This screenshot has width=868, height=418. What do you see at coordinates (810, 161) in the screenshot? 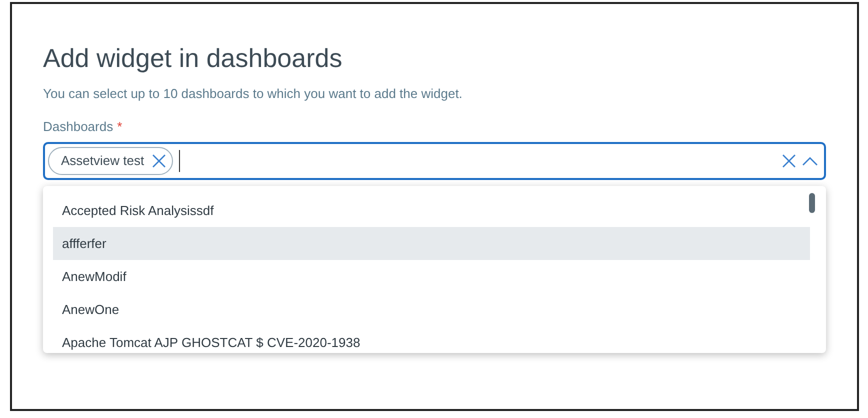
I see `chevron-up-icon` at bounding box center [810, 161].